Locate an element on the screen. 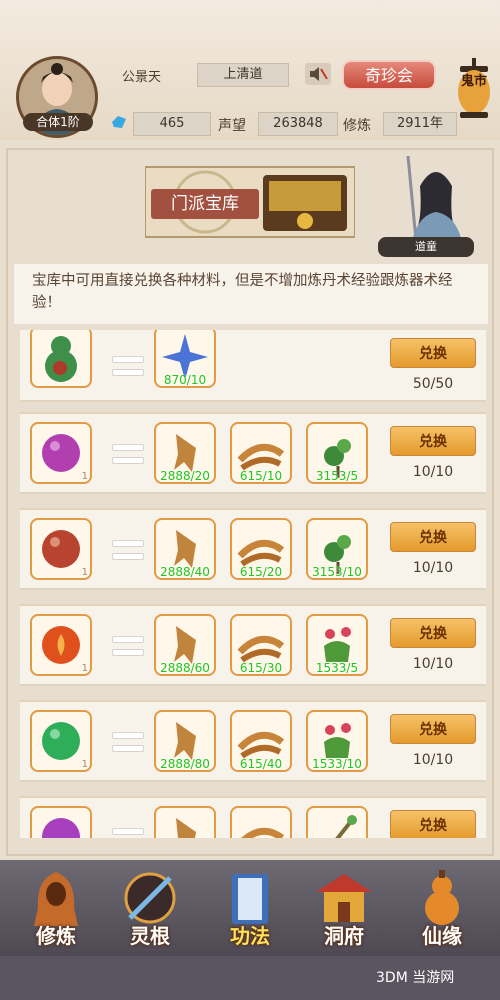 Image resolution: width=500 pixels, height=1000 pixels. material-count: 1533/10 is located at coordinates (337, 764).